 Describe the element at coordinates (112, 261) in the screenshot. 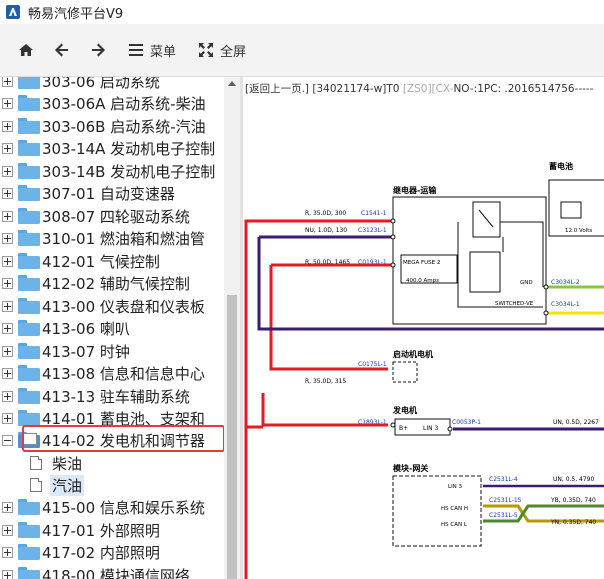

I see `tree-item: 412-01 气候控制` at that location.